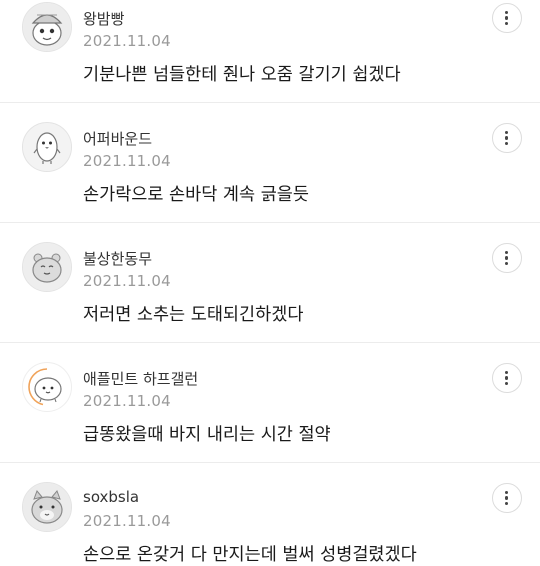 The width and height of the screenshot is (540, 566). I want to click on comment-username: 애플민트 하프갤런, so click(140, 378).